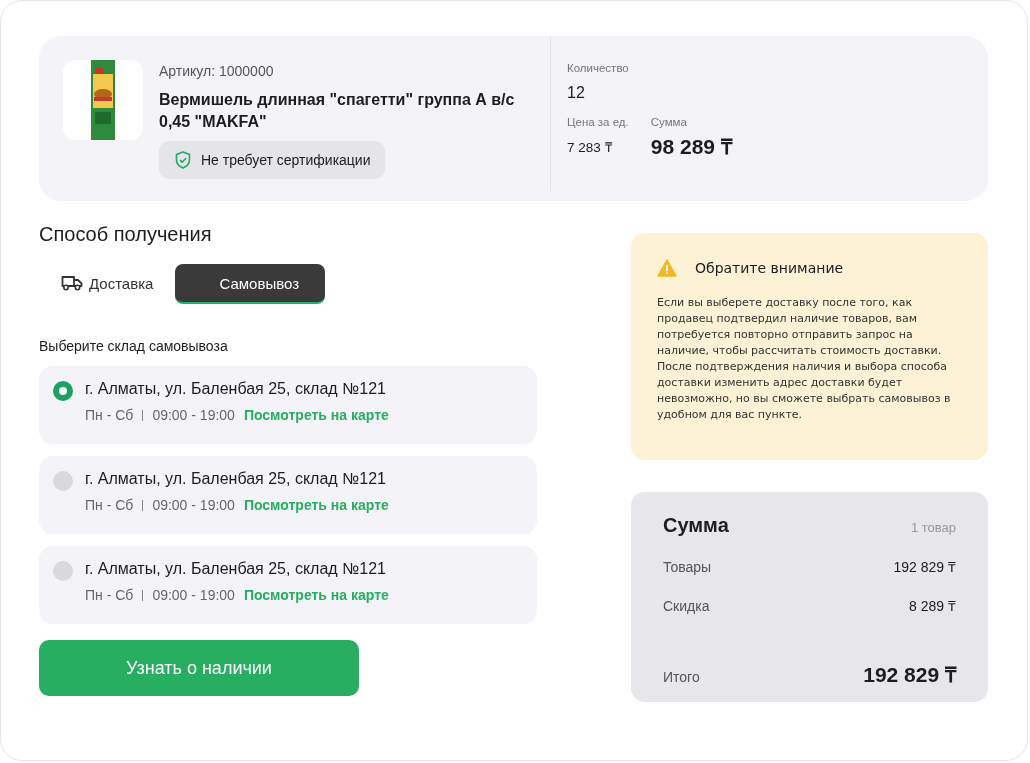 The width and height of the screenshot is (1030, 763). Describe the element at coordinates (804, 359) in the screenshot. I see `notice-text: Если вы выберете доставку после того, как продавец подтвердил наличие товаров, вам потребуется повторно отправить запрос на наличие, чтобы рассчитать стоимость доставки. После подтверждения наличия и выбора способа доставки изменить адрес доставки будет невозможно, но вы сможете выбрать самовывоз в удобном для вас пункте.` at that location.